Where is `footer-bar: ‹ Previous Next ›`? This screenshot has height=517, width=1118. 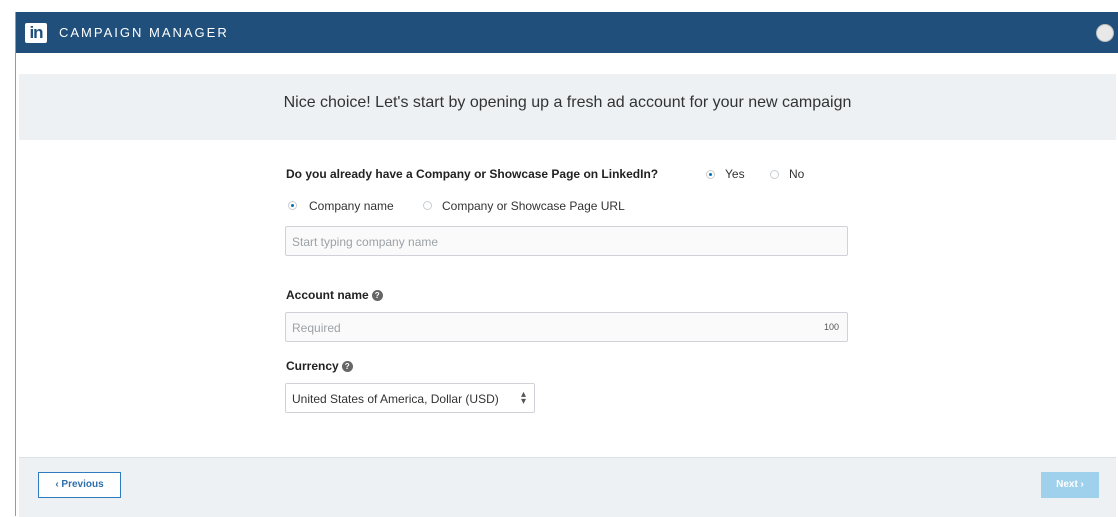 footer-bar: ‹ Previous Next › is located at coordinates (567, 487).